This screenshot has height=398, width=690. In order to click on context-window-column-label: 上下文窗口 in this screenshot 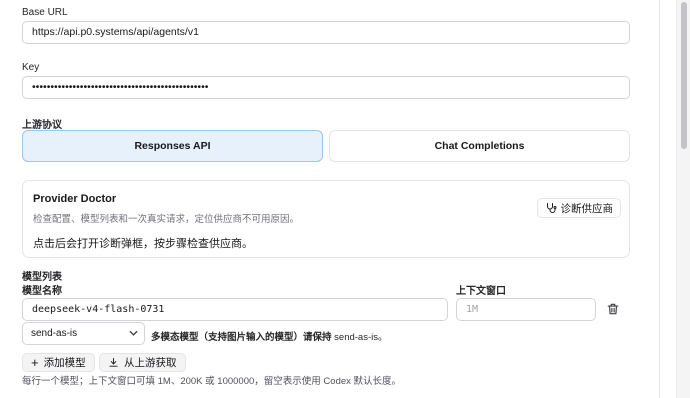, I will do `click(481, 291)`.